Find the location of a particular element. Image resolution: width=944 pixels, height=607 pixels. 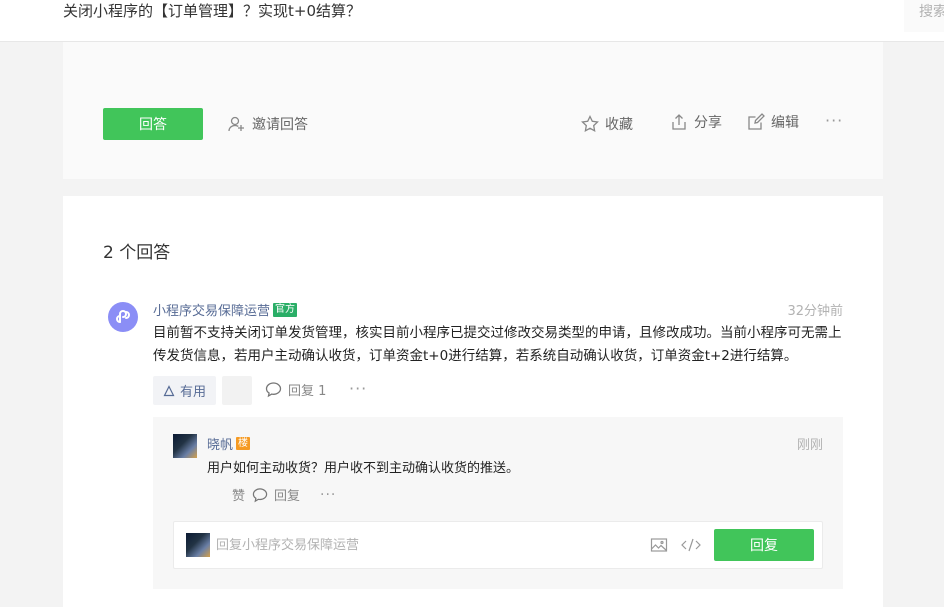

collect-label: 收藏 is located at coordinates (619, 125).